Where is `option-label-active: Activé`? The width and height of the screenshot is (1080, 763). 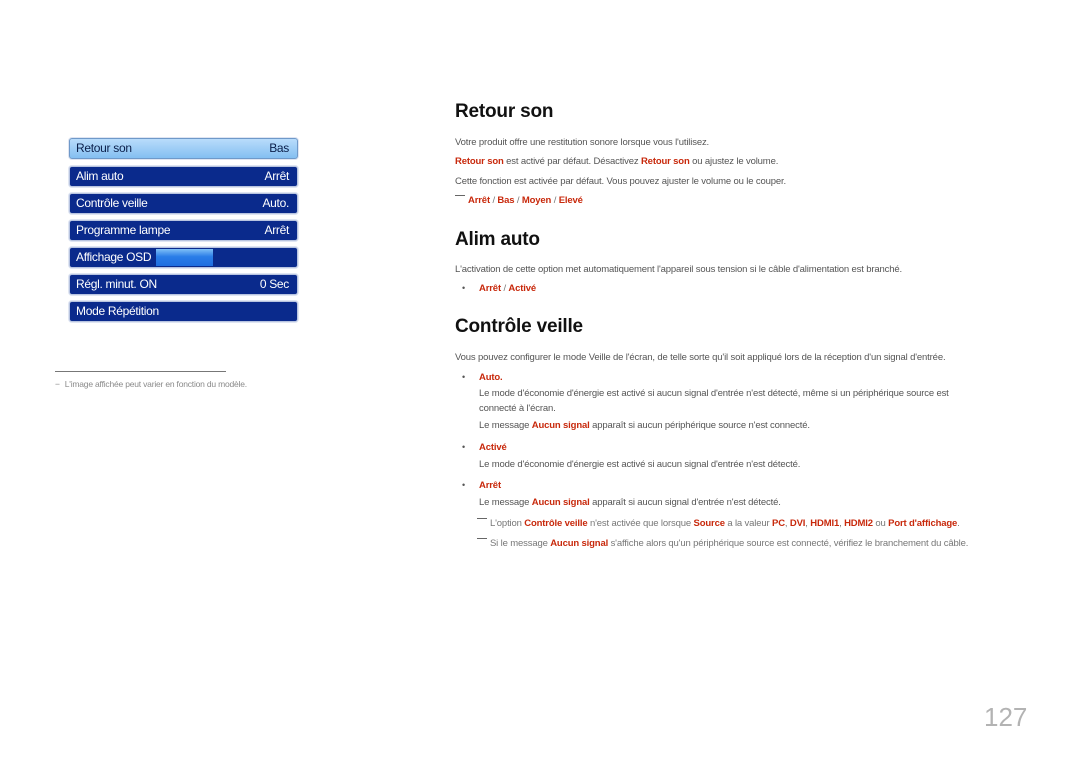 option-label-active: Activé is located at coordinates (493, 447).